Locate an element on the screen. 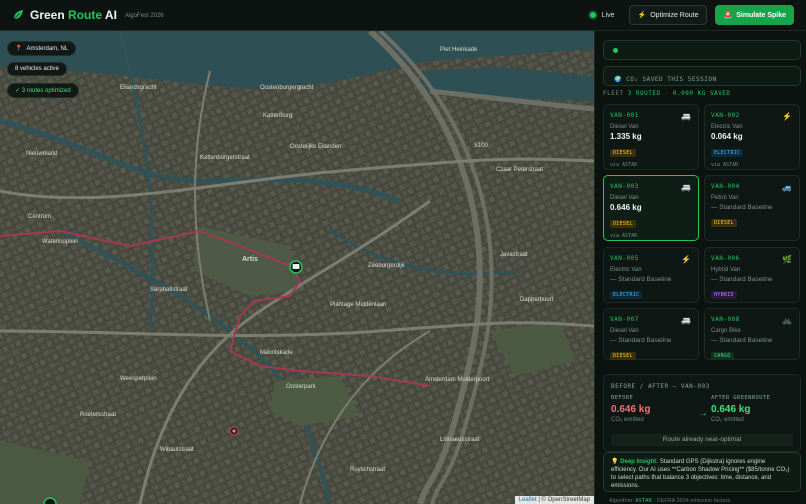 The width and height of the screenshot is (806, 504). live-label: Live is located at coordinates (608, 15).